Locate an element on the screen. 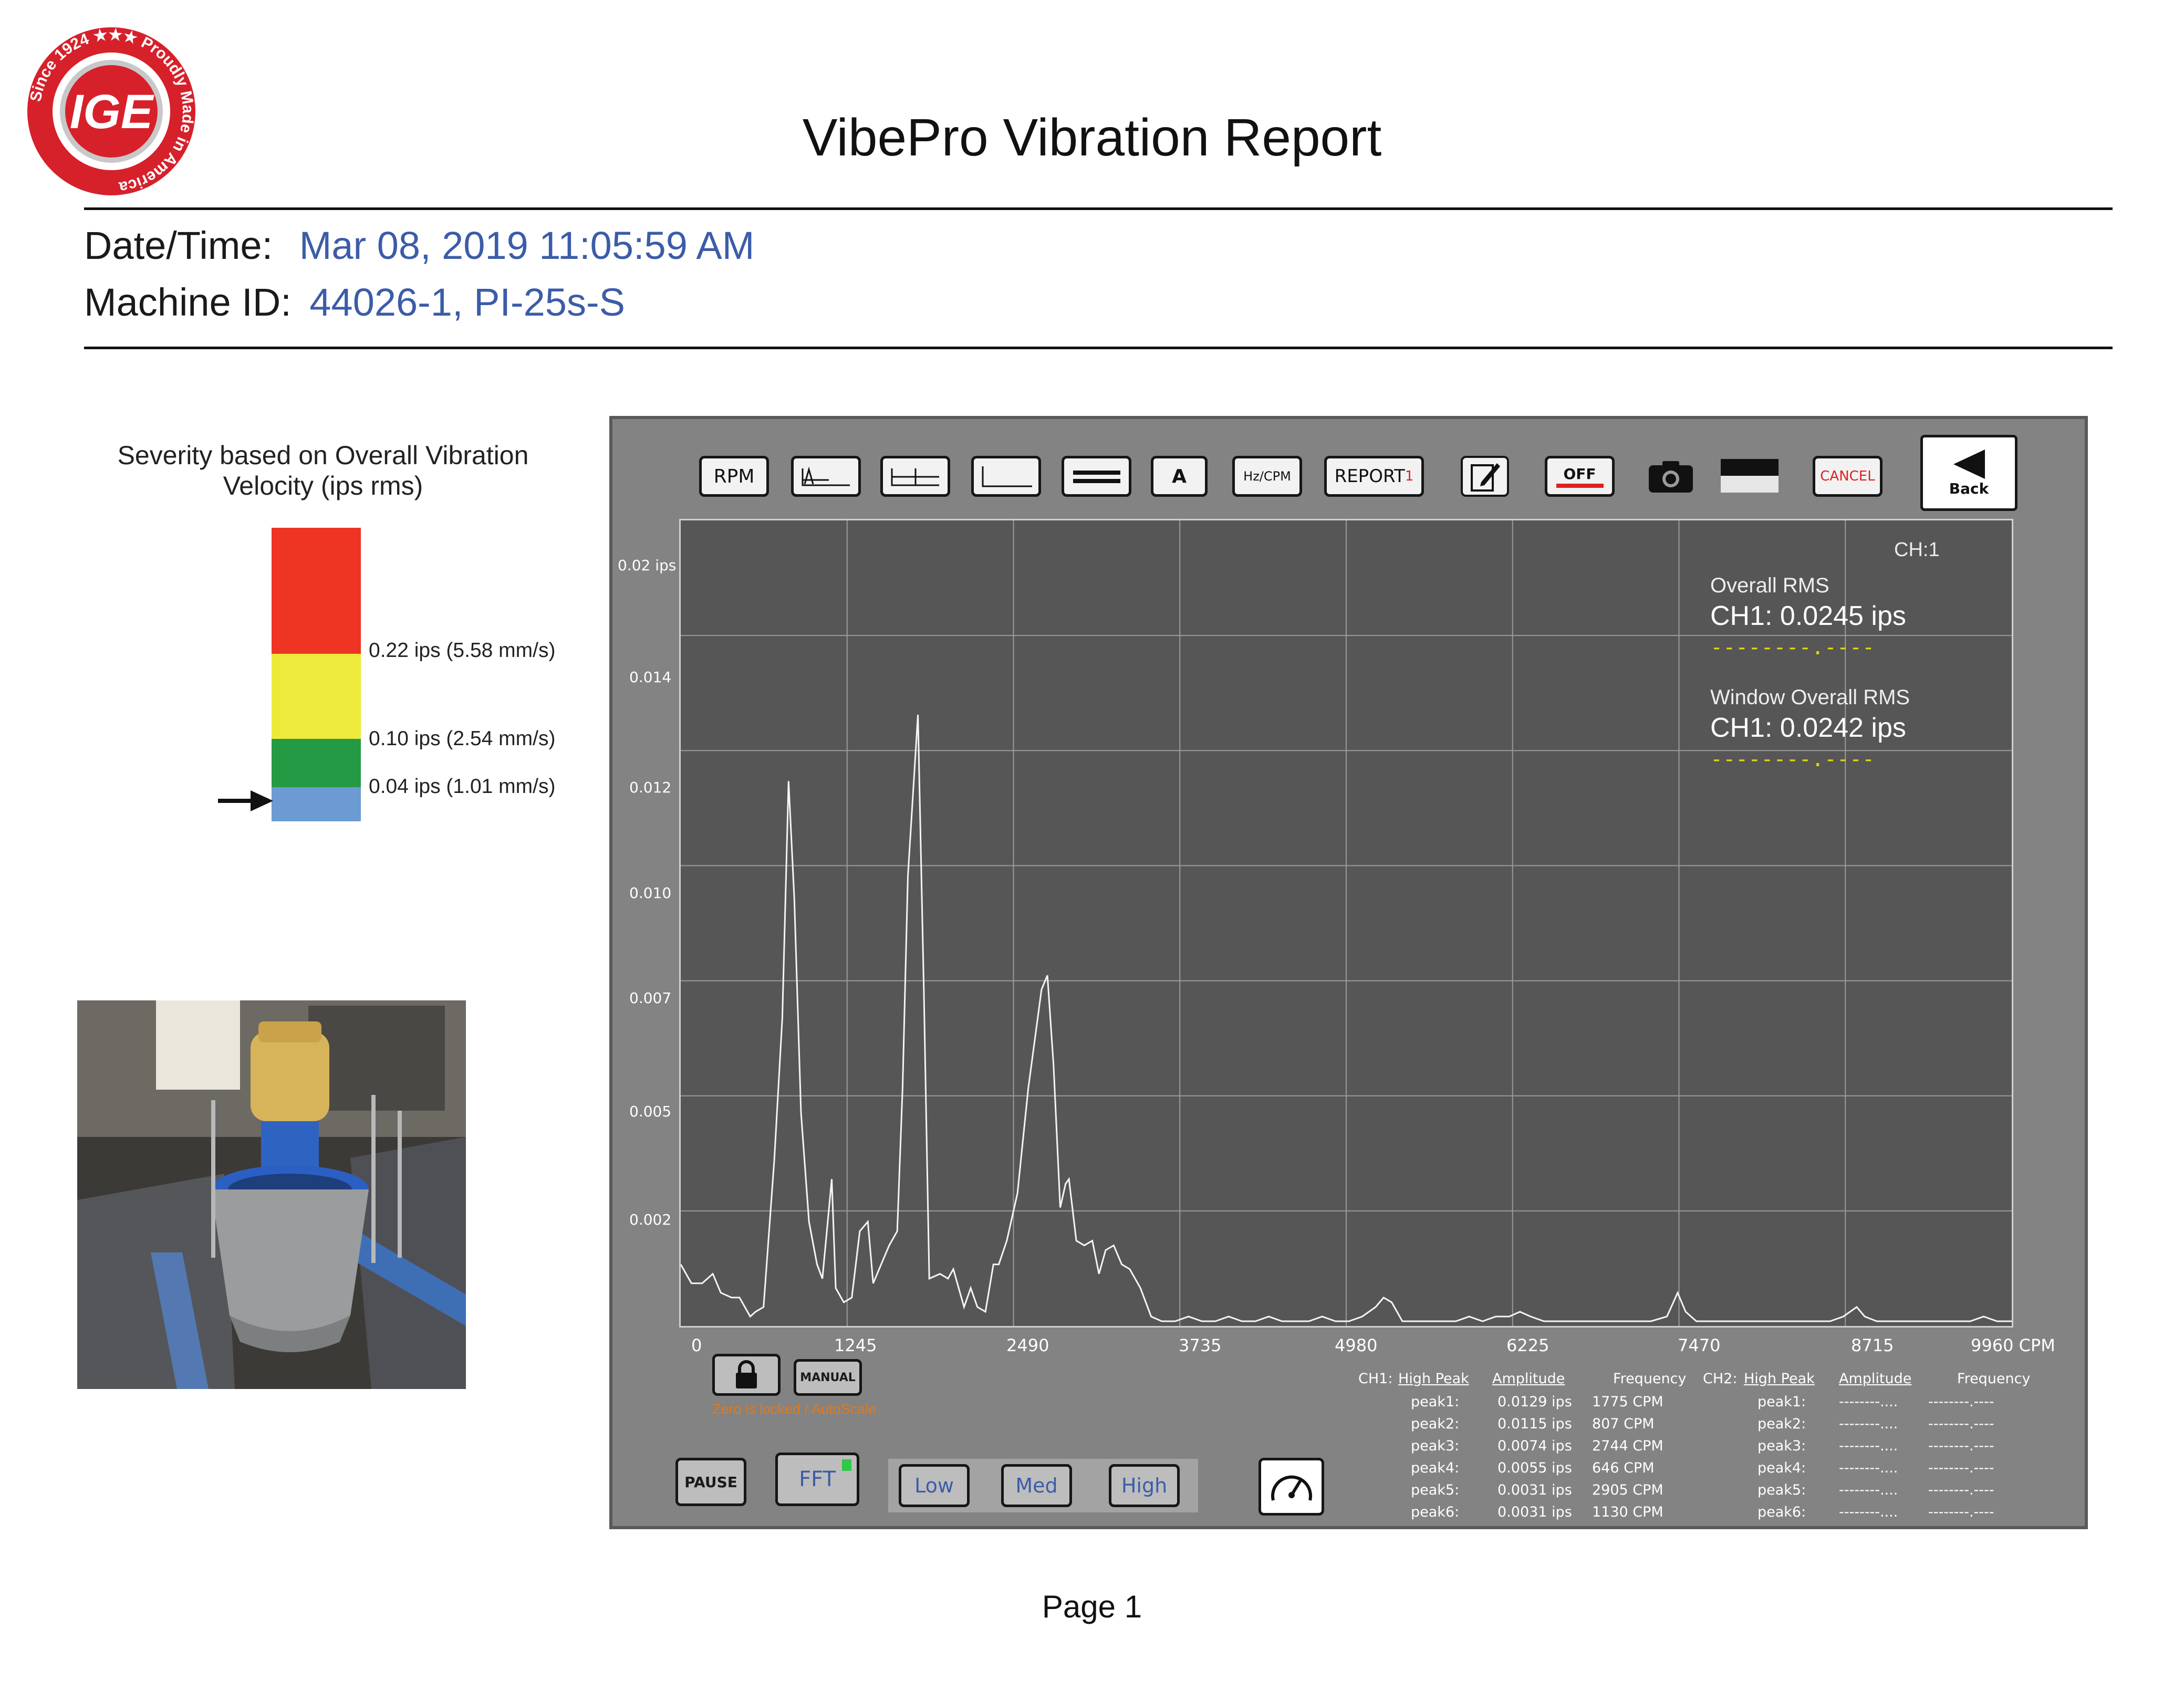 The width and height of the screenshot is (2184, 1692). y-tick-label: 0.02 ips is located at coordinates (647, 565).